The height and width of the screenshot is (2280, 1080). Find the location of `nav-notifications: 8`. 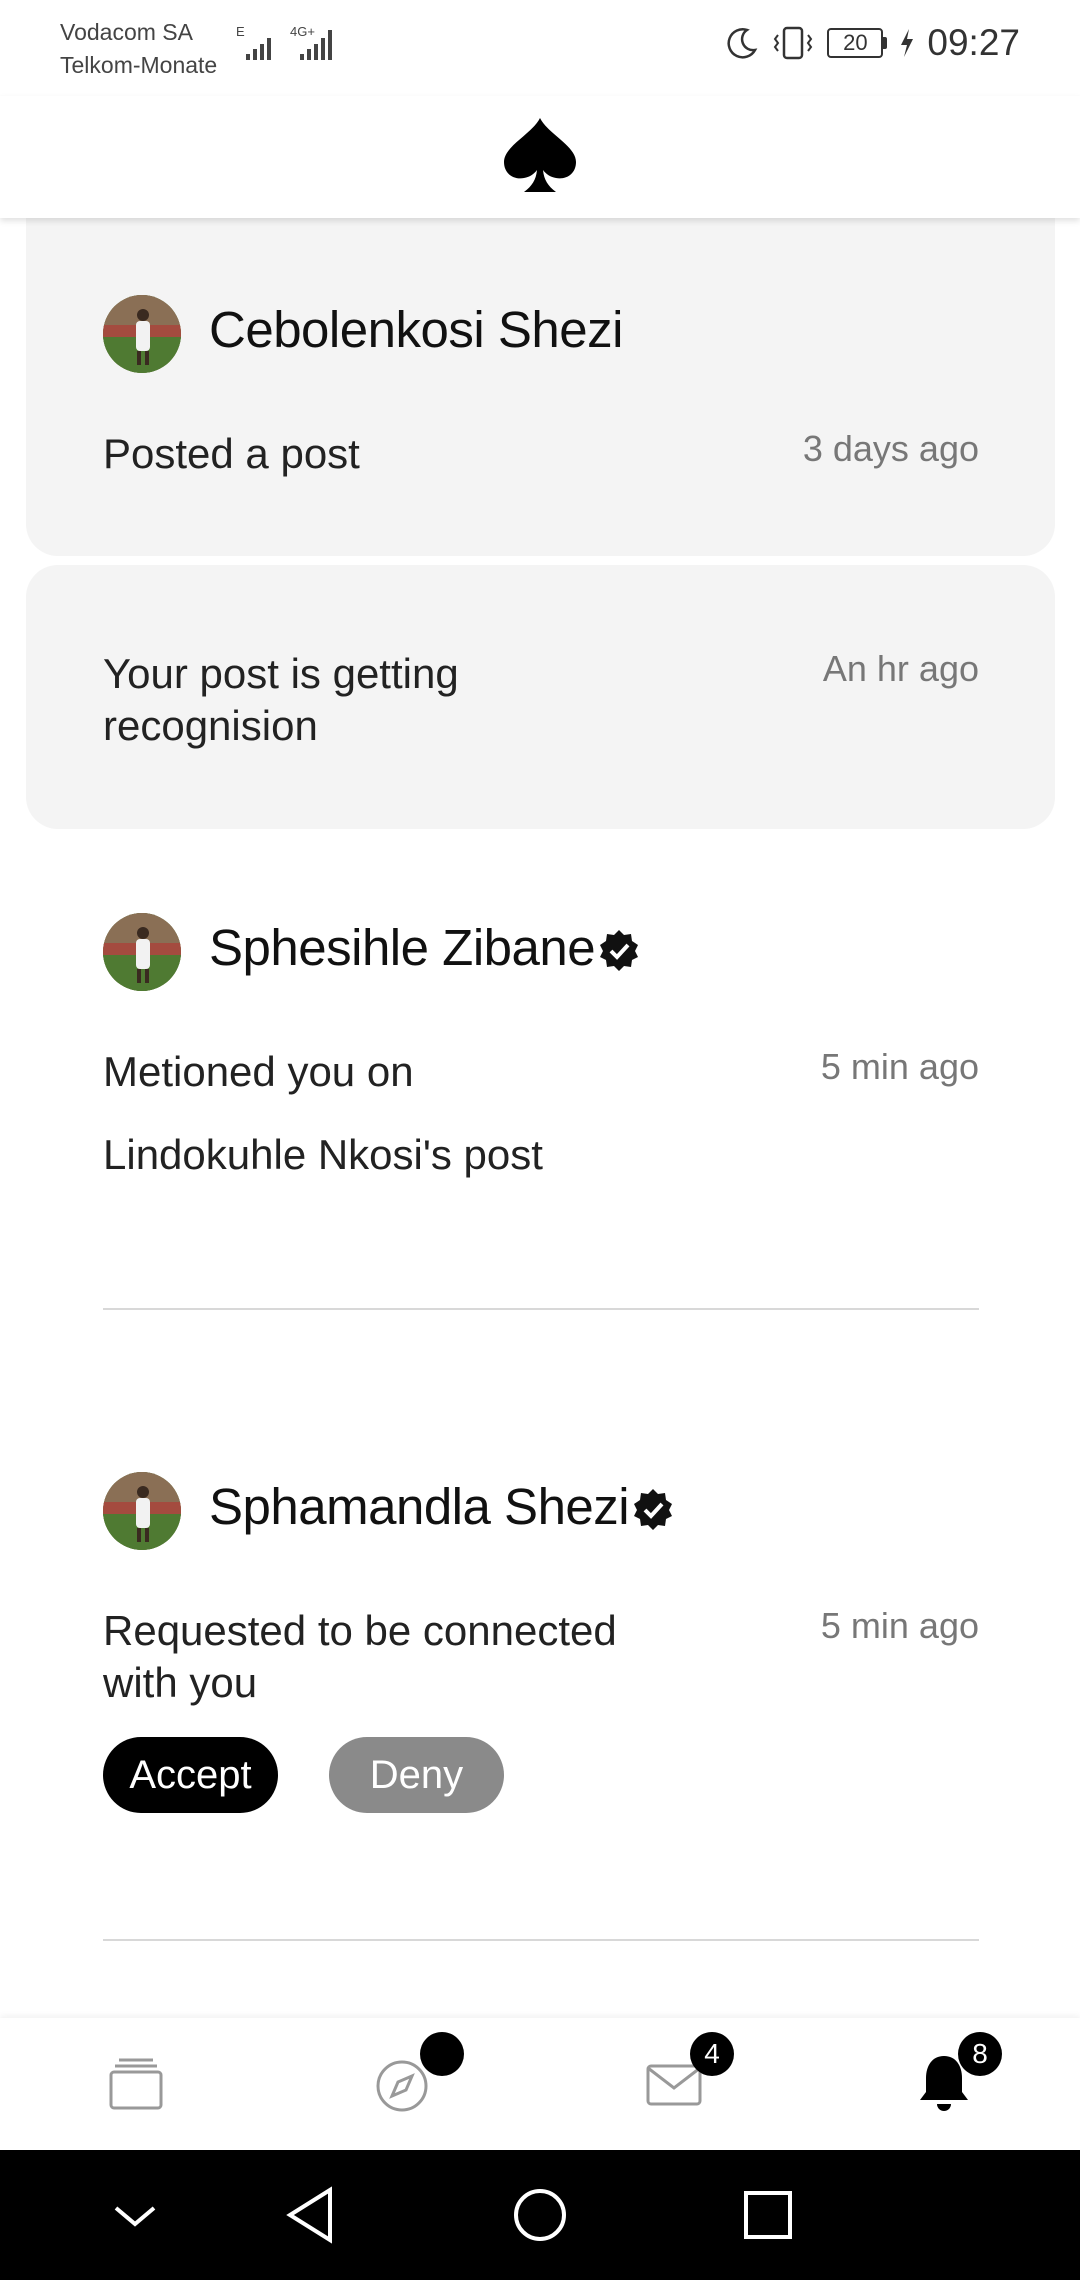

nav-notifications: 8 is located at coordinates (956, 2075).